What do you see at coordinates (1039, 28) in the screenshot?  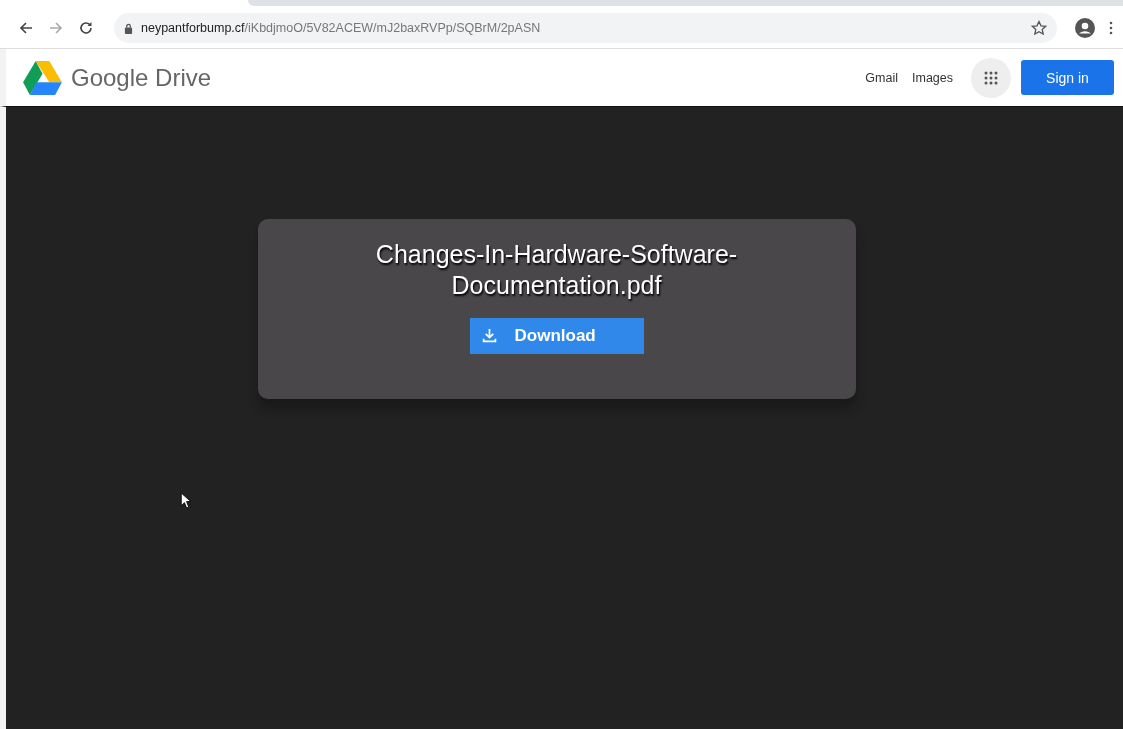 I see `bookmark-star-icon` at bounding box center [1039, 28].